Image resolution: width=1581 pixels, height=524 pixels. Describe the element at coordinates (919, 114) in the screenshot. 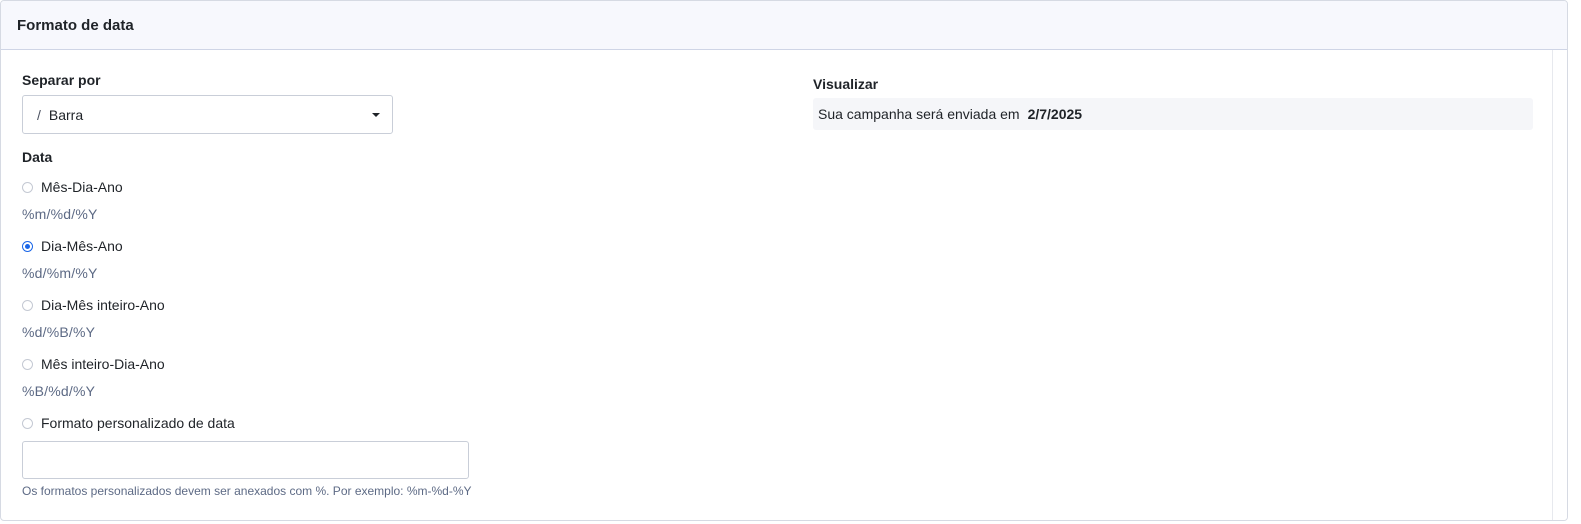

I see `preview-text: Sua campanha será enviada em` at that location.